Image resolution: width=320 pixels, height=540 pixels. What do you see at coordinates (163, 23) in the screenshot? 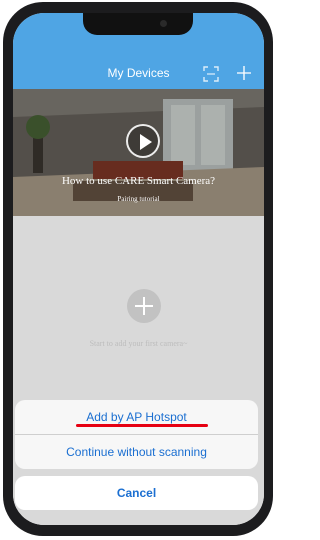
I see `front-camera-icon` at bounding box center [163, 23].